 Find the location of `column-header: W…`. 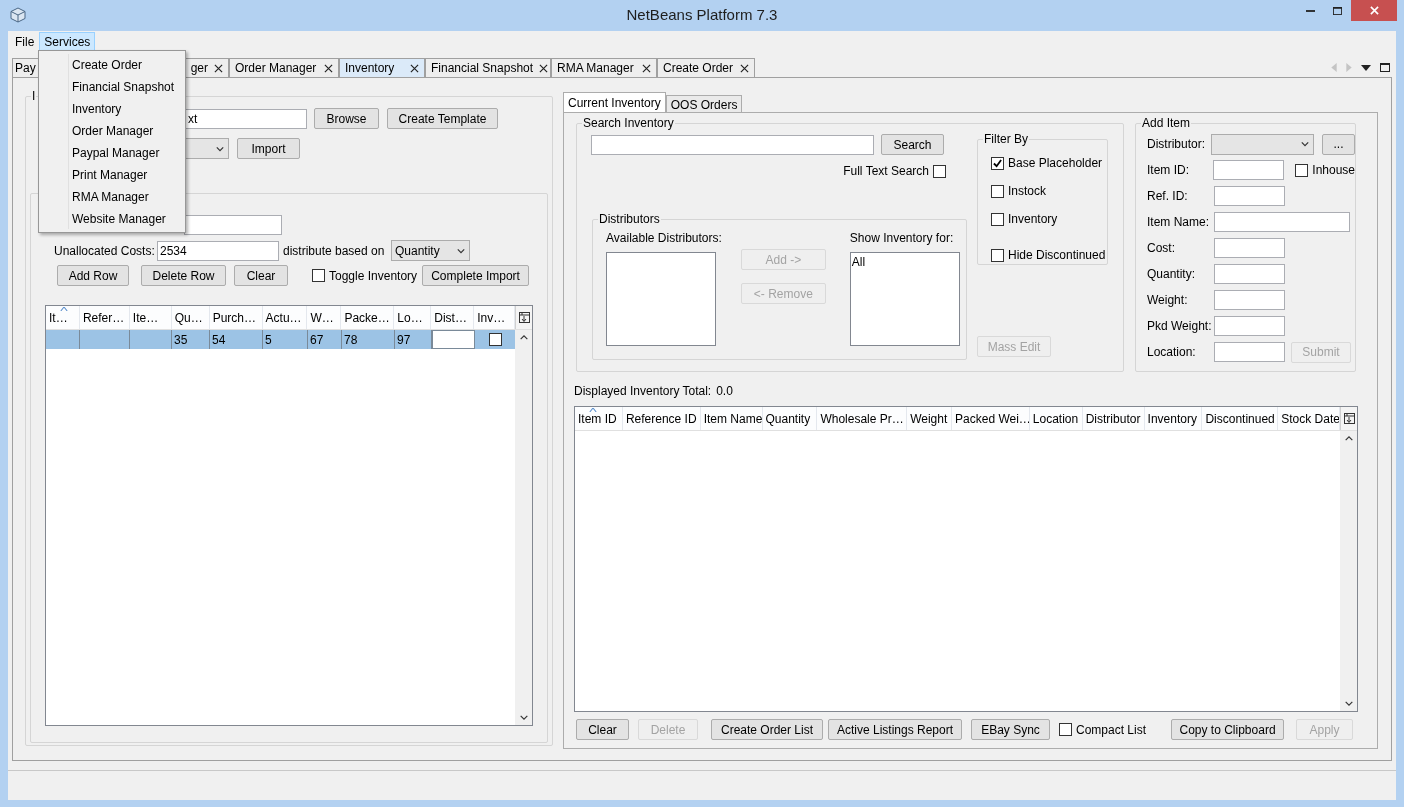

column-header: W… is located at coordinates (324, 317).